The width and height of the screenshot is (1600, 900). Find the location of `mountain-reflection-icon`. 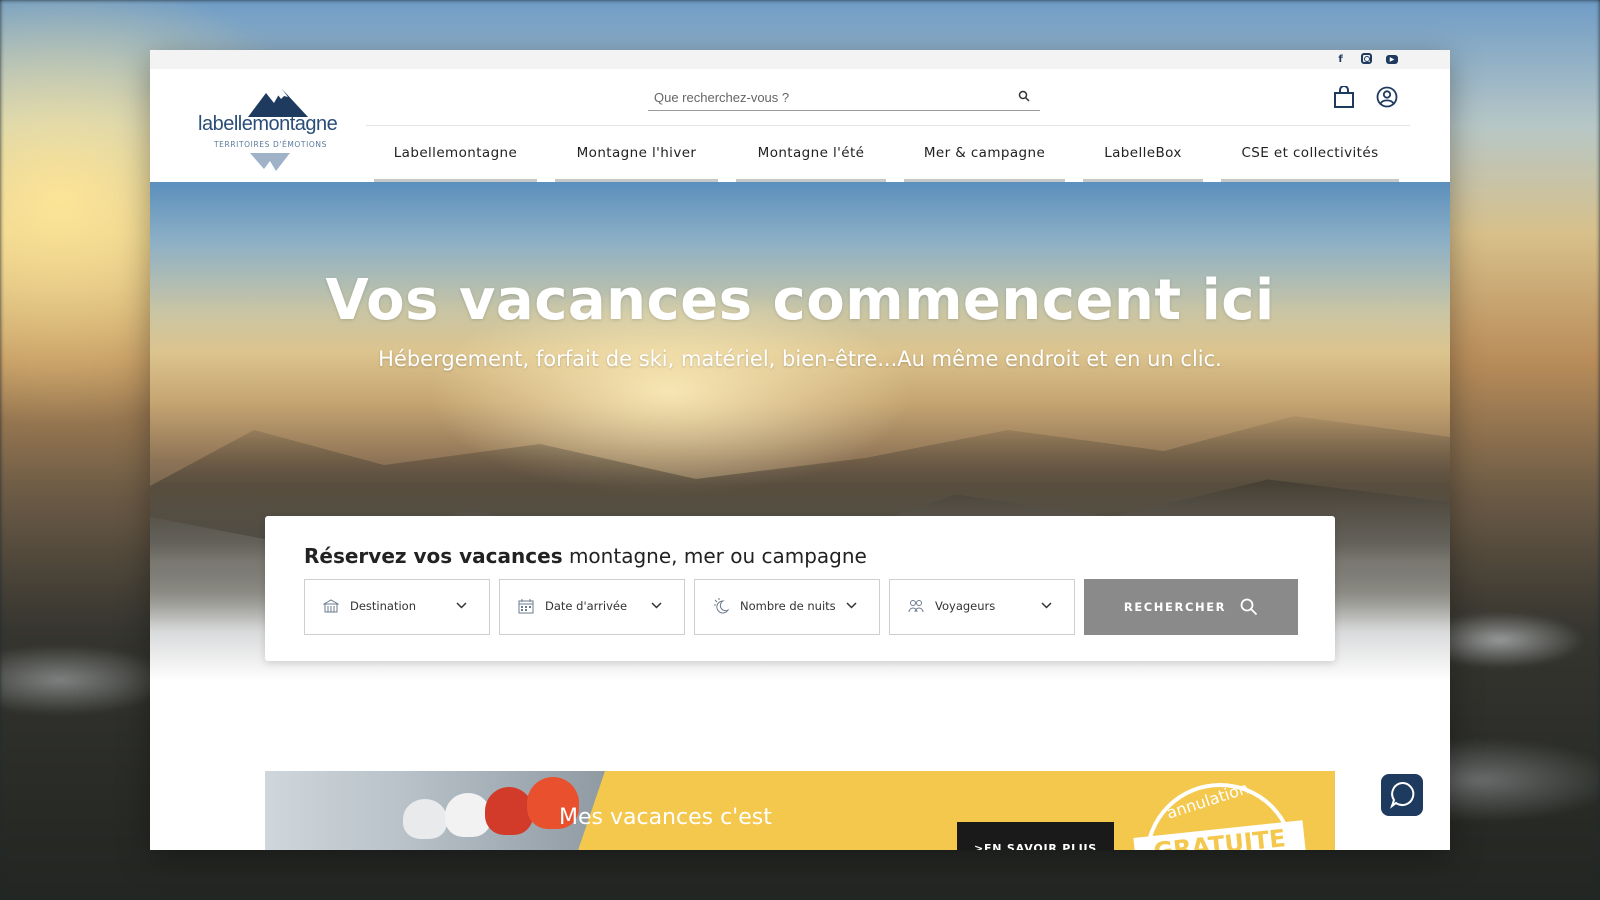

mountain-reflection-icon is located at coordinates (270, 162).